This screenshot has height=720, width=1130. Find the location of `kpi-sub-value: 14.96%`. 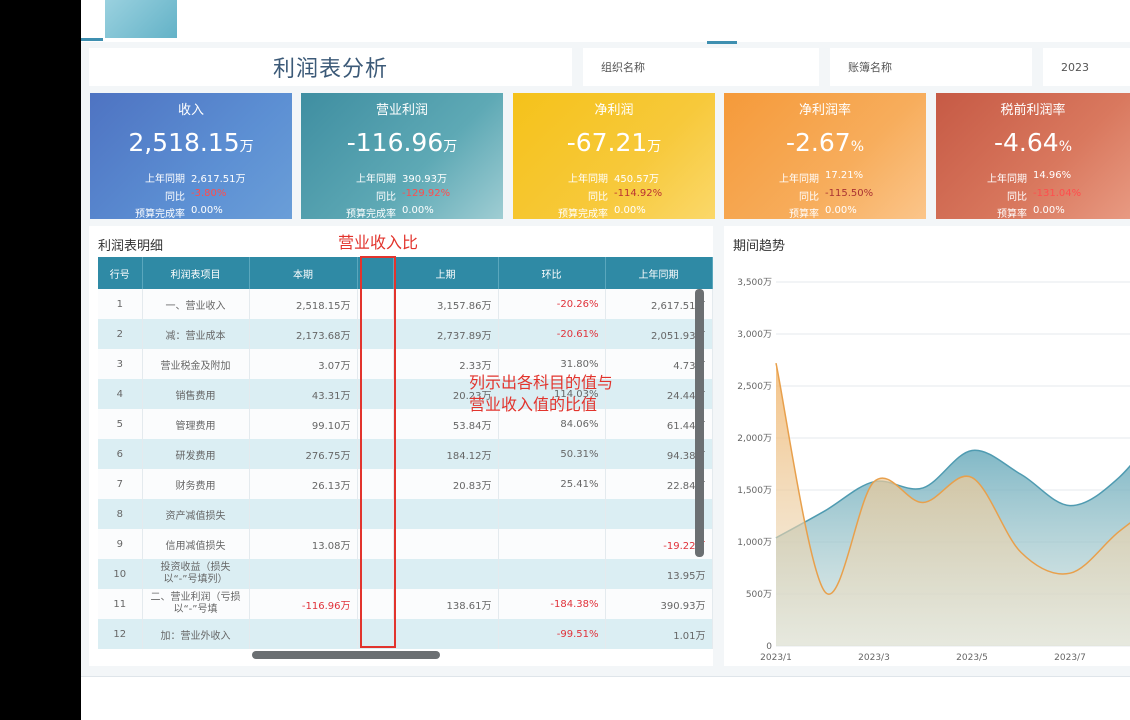

kpi-sub-value: 14.96% is located at coordinates (1052, 175).